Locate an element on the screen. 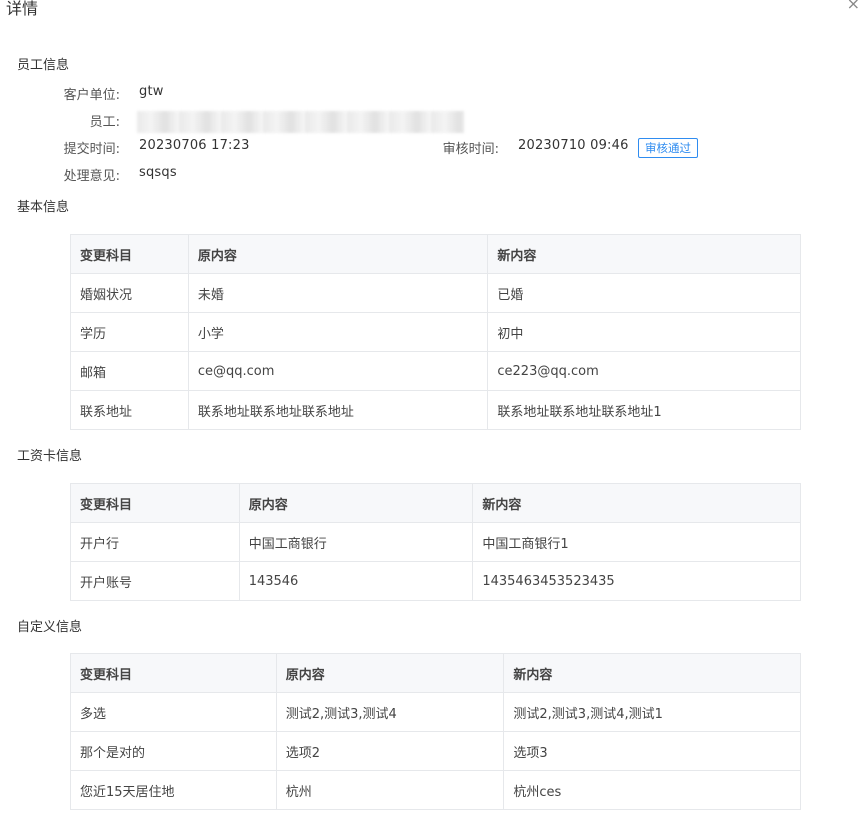 This screenshot has width=868, height=836. table-cell: 邮箱 is located at coordinates (129, 371).